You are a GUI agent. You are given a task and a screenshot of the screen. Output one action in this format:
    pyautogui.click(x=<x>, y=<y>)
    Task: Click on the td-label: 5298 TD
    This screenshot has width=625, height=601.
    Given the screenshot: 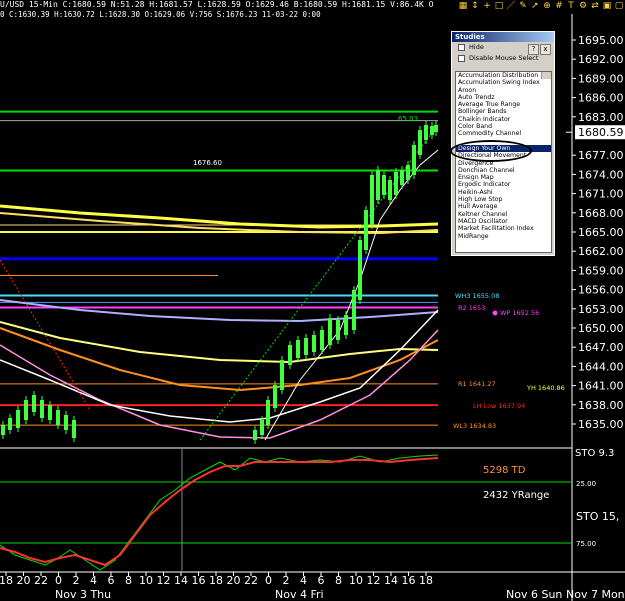 What is the action you would take?
    pyautogui.click(x=504, y=470)
    